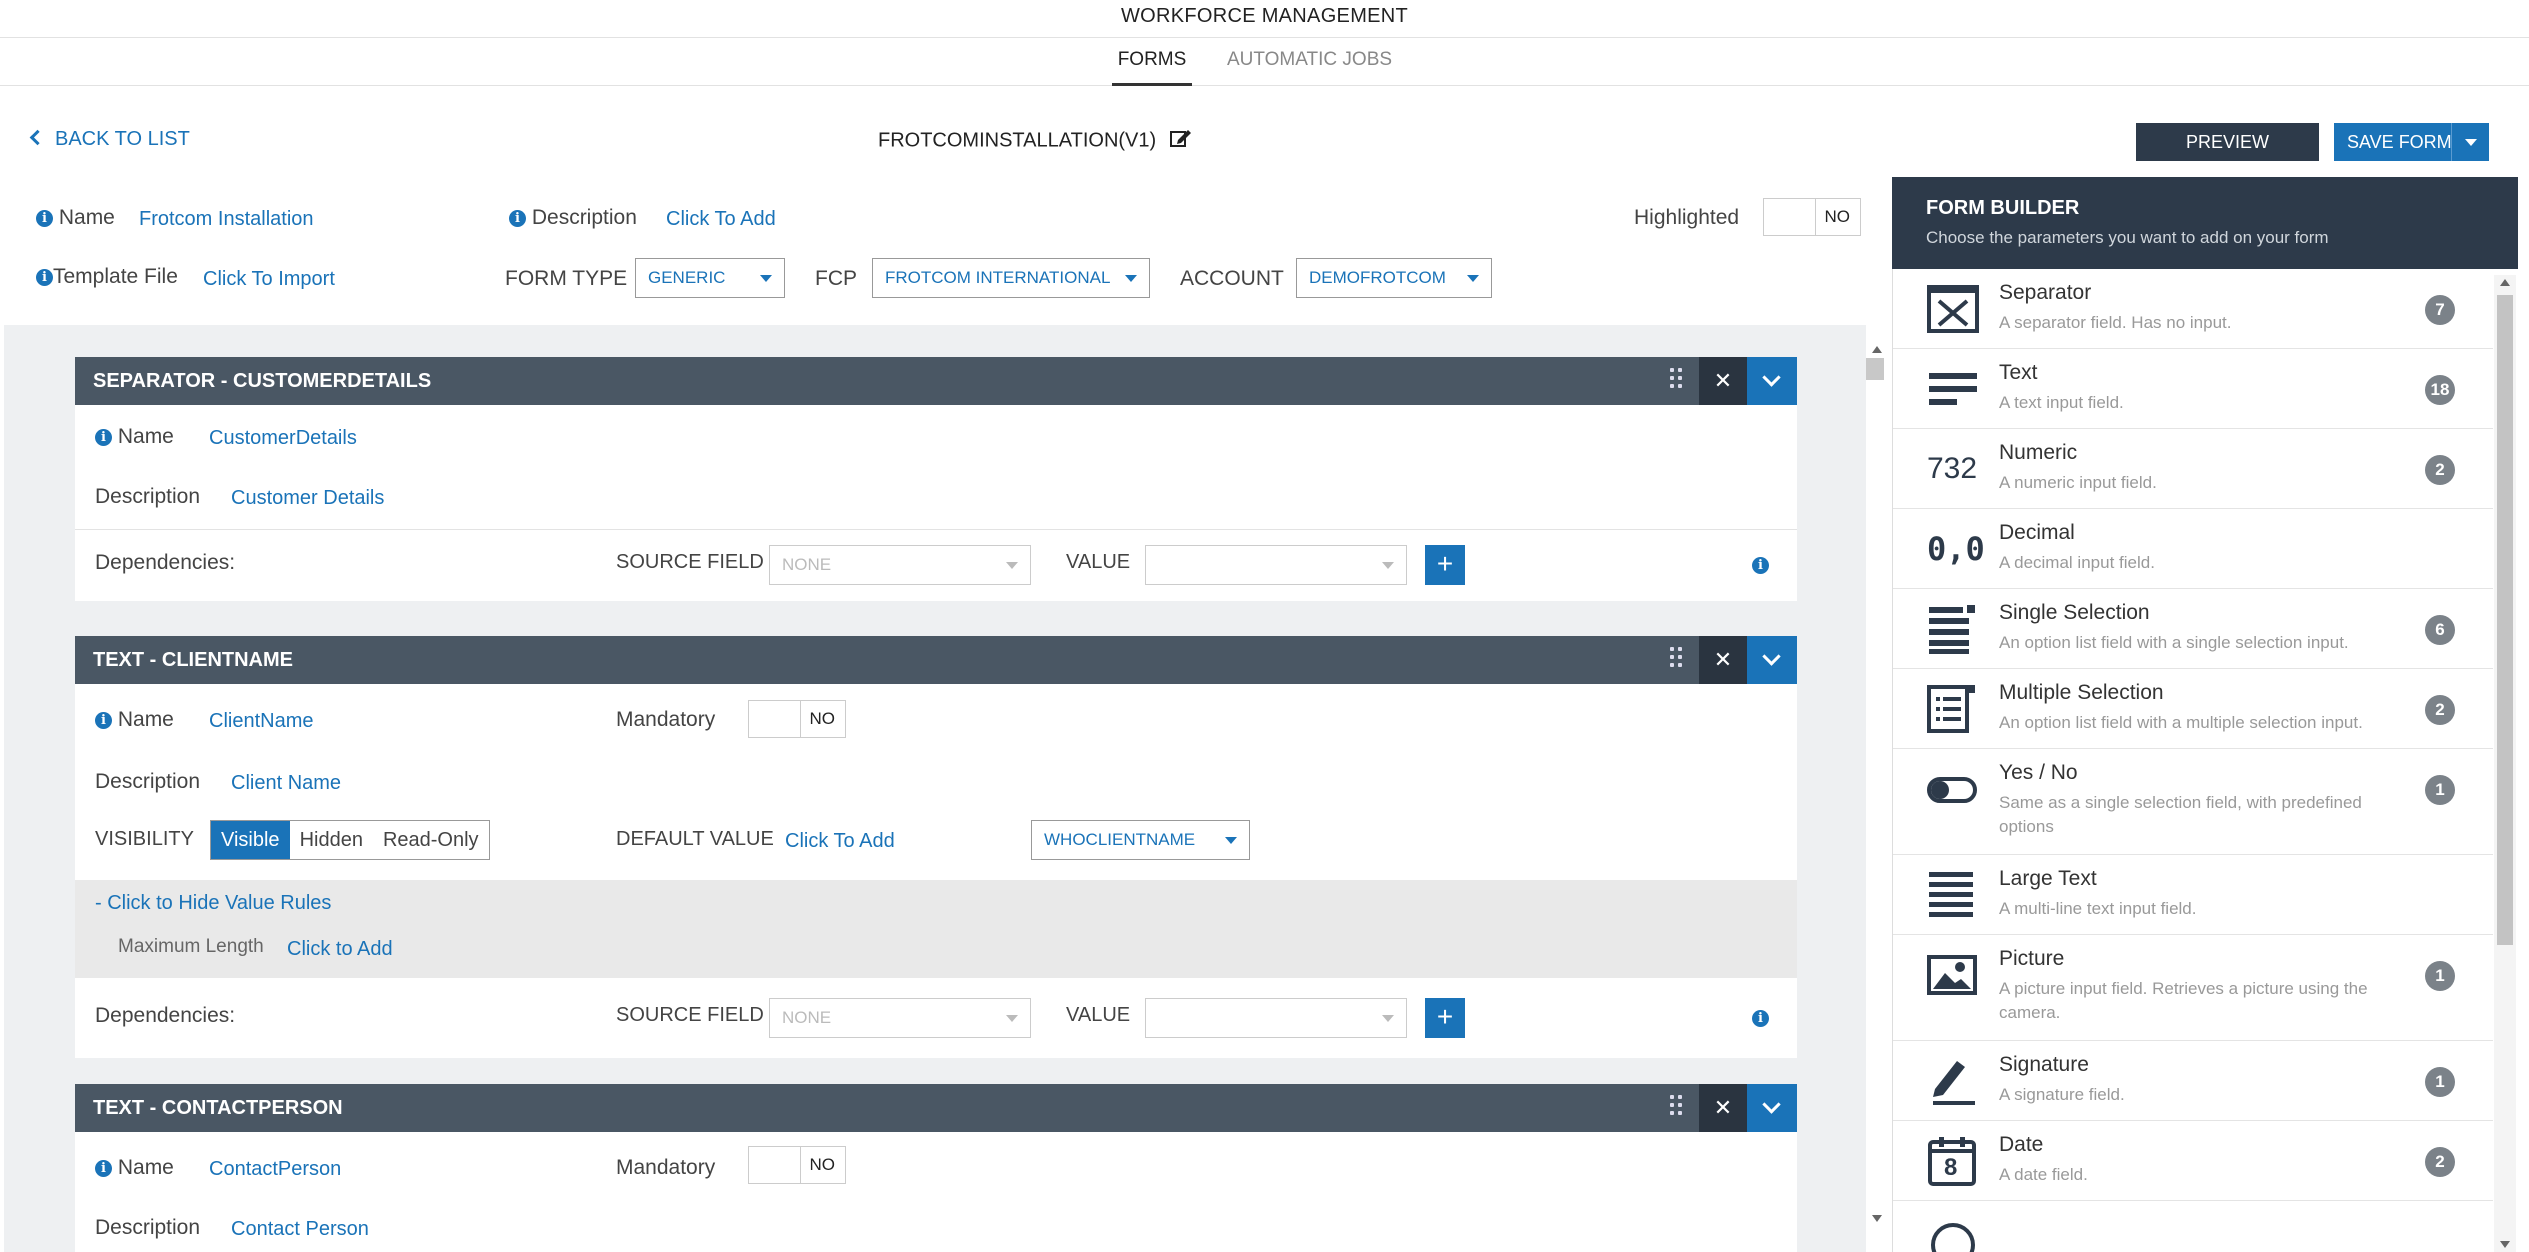 Image resolution: width=2529 pixels, height=1252 pixels. Describe the element at coordinates (721, 219) in the screenshot. I see `form-description-value: Click To Add` at that location.